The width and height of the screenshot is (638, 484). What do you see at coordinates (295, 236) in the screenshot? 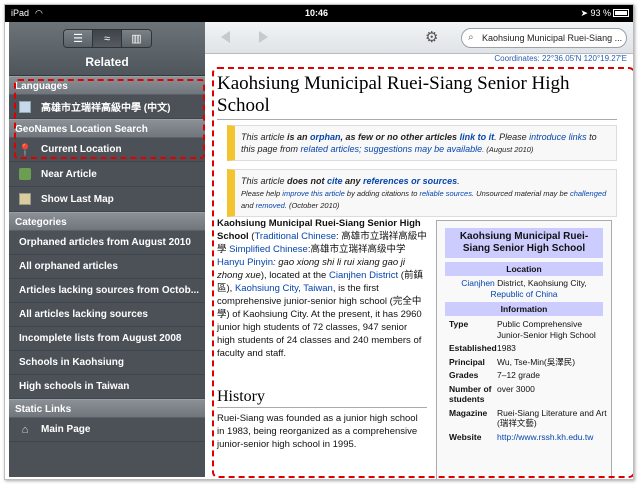
I see `traditional-chinese-link: Traditional Chinese` at bounding box center [295, 236].